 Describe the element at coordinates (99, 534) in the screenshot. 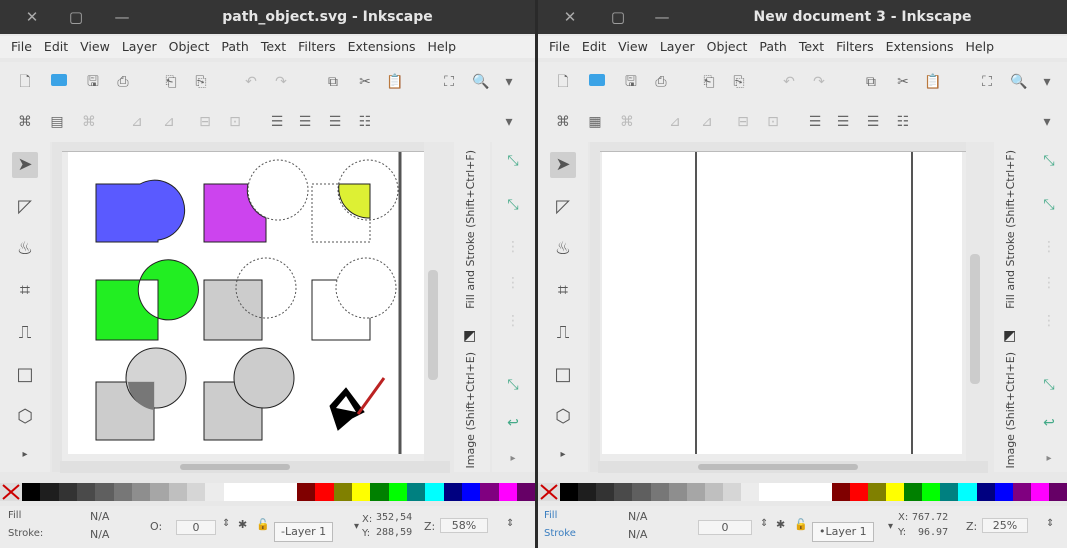

I see `stroke-value: N/A` at that location.